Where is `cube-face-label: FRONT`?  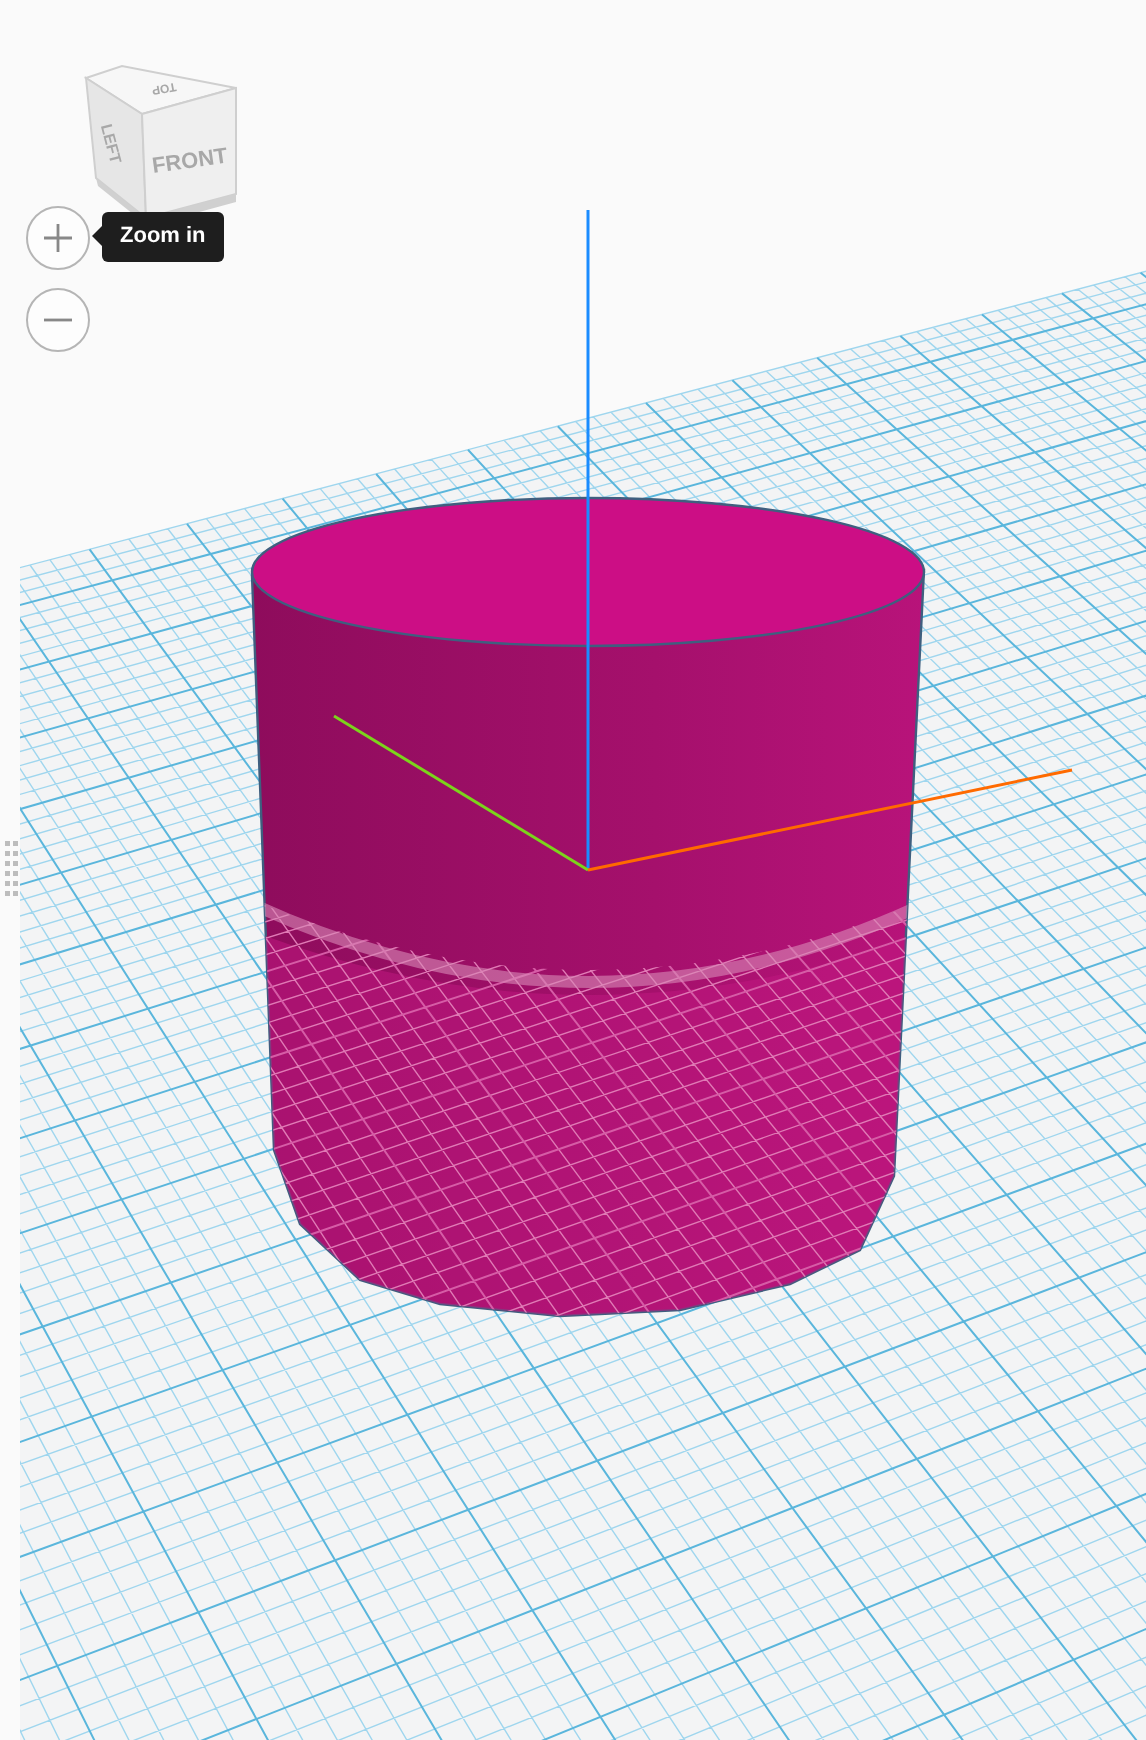
cube-face-label: FRONT is located at coordinates (190, 161).